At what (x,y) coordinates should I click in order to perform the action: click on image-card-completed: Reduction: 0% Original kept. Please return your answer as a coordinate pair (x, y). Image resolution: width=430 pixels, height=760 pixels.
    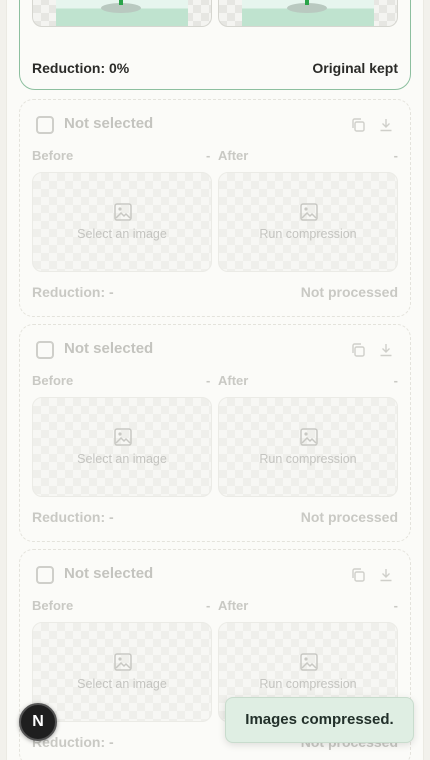
    Looking at the image, I should click on (215, 45).